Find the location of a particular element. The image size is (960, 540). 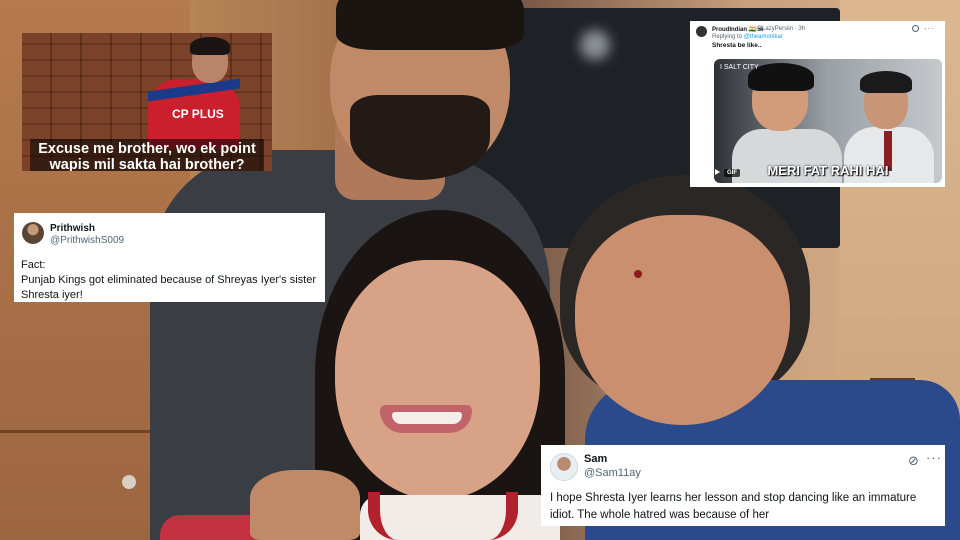

gif-badge: GIF is located at coordinates (732, 173).